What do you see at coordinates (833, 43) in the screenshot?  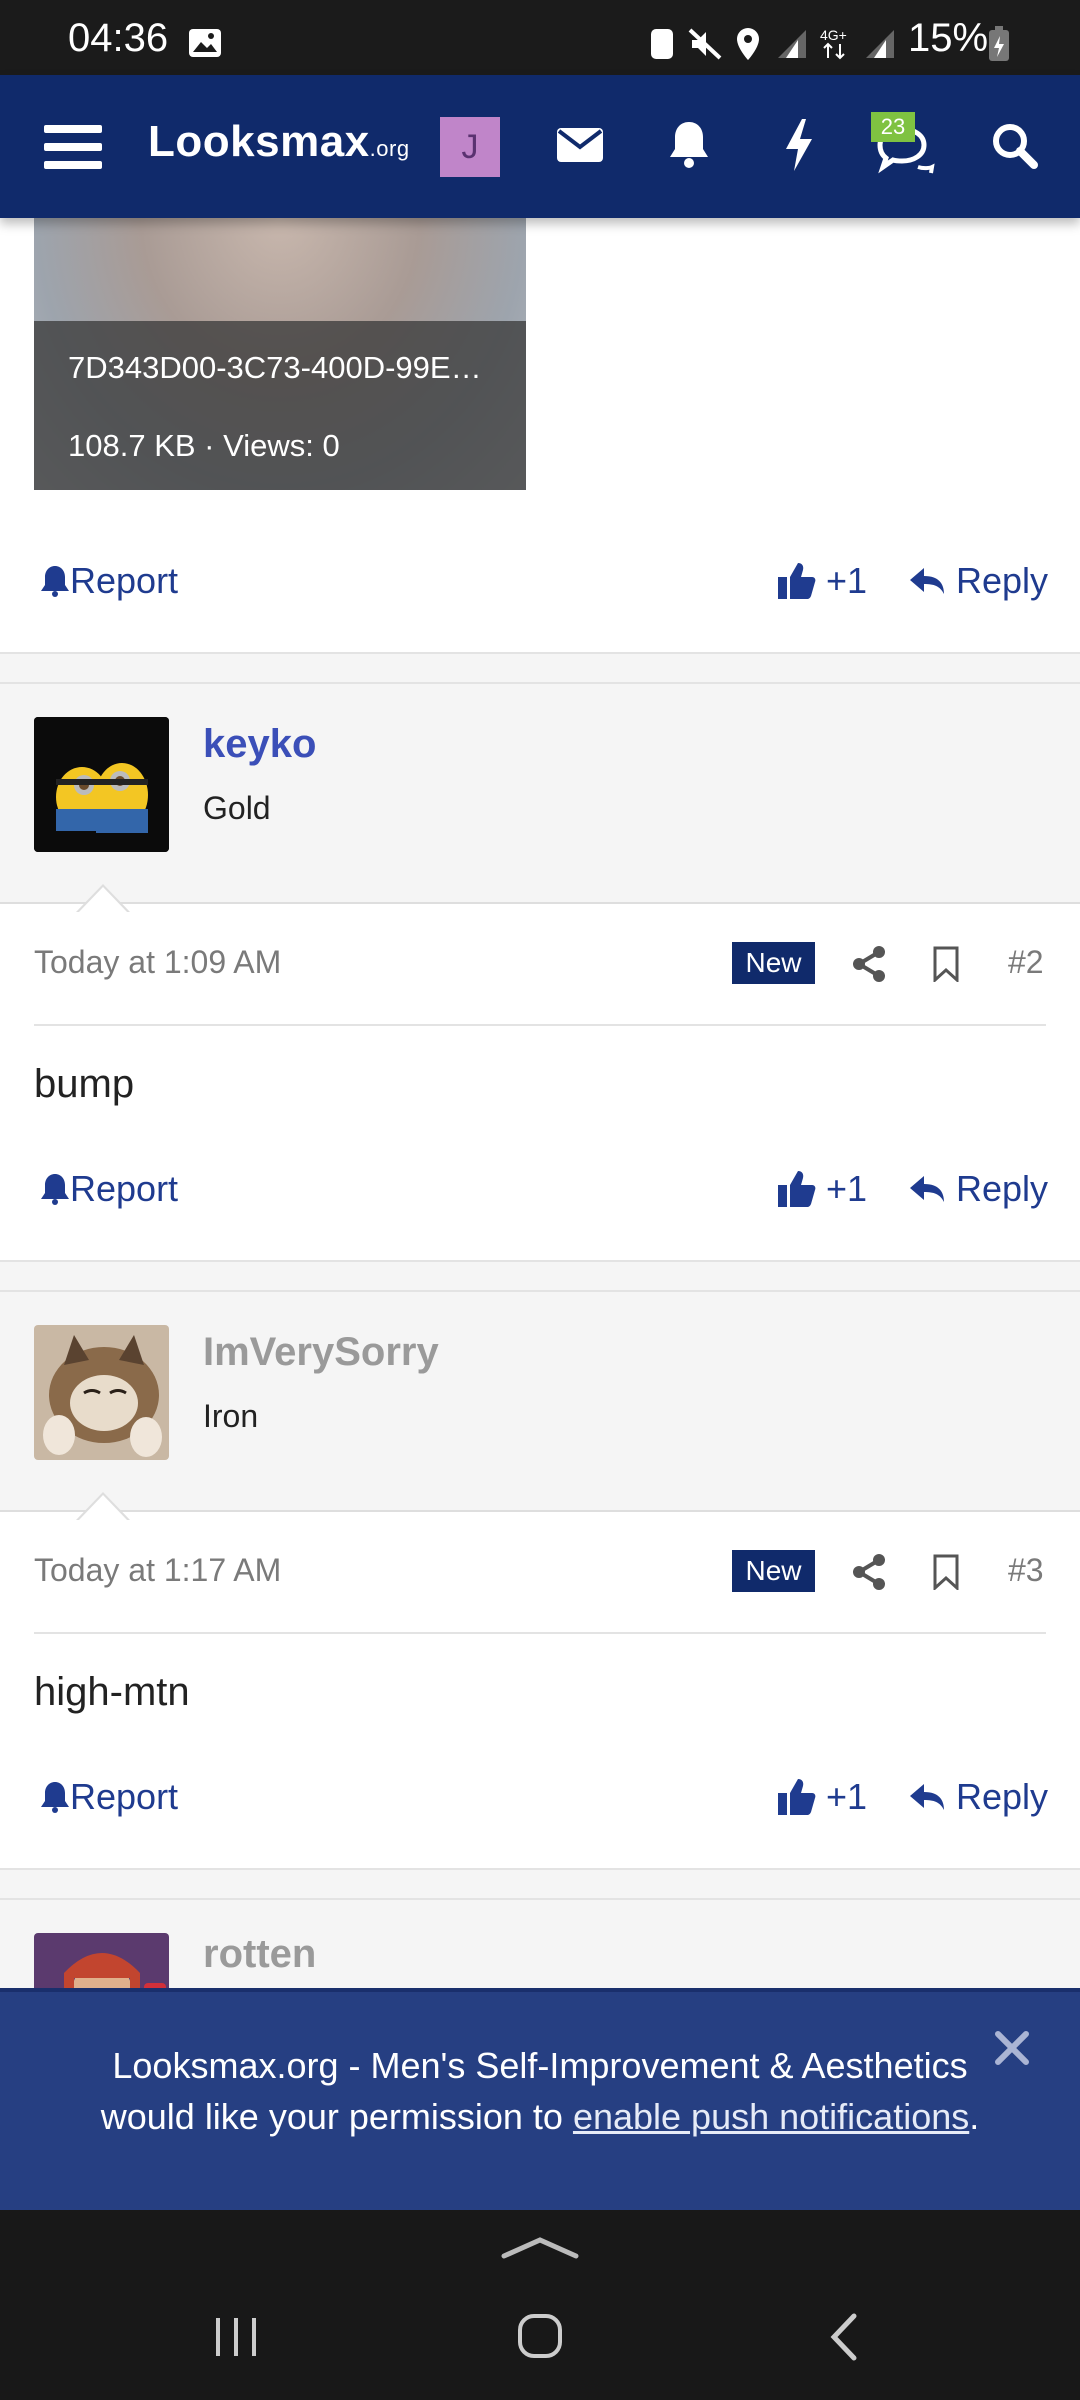 I see `4g-icon: 4G+` at bounding box center [833, 43].